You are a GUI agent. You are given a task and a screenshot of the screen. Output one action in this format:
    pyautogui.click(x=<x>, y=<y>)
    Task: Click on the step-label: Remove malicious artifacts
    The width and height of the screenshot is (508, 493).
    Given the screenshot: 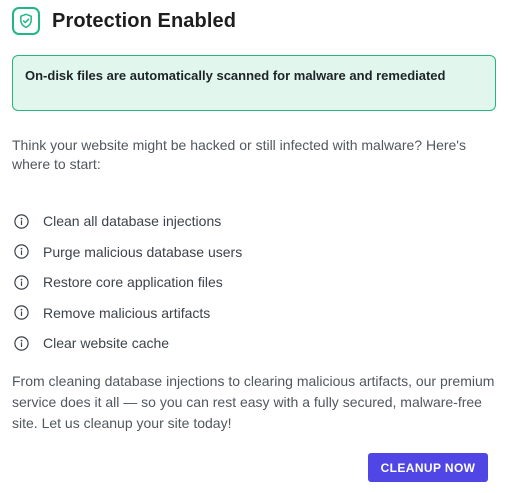 What is the action you would take?
    pyautogui.click(x=127, y=312)
    